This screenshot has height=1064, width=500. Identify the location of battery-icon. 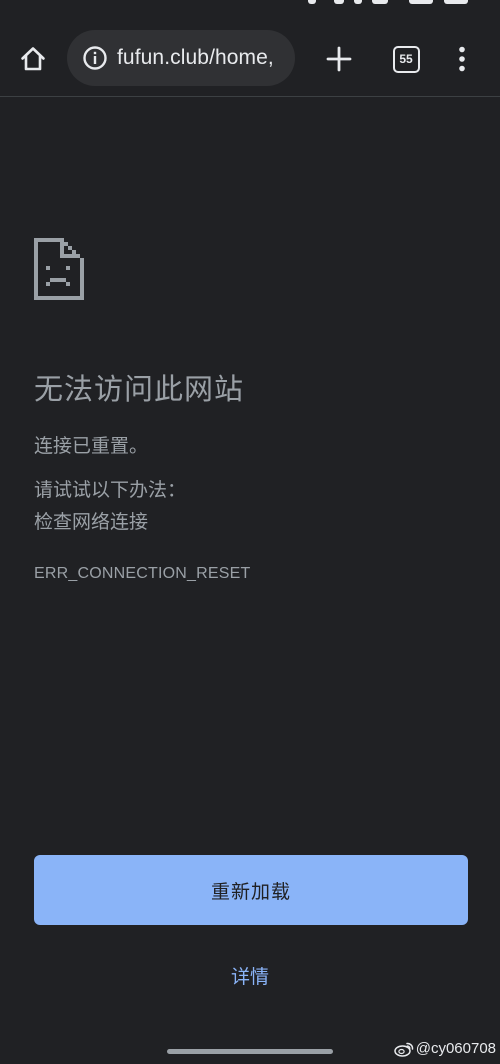
(456, 2).